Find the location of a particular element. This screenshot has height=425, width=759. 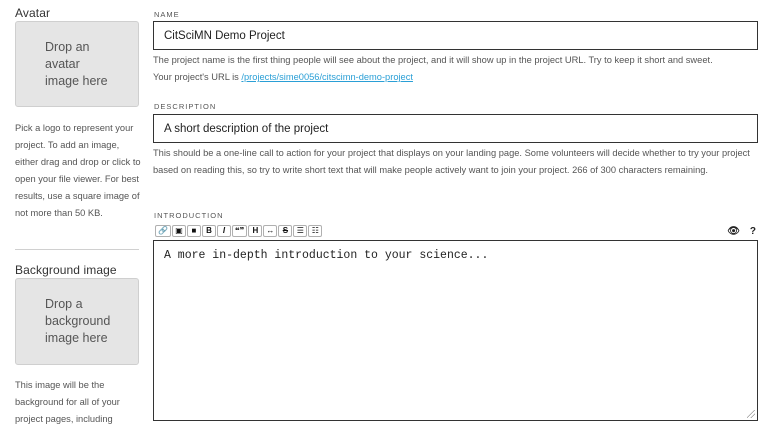

avatar-heading: Avatar is located at coordinates (33, 13).